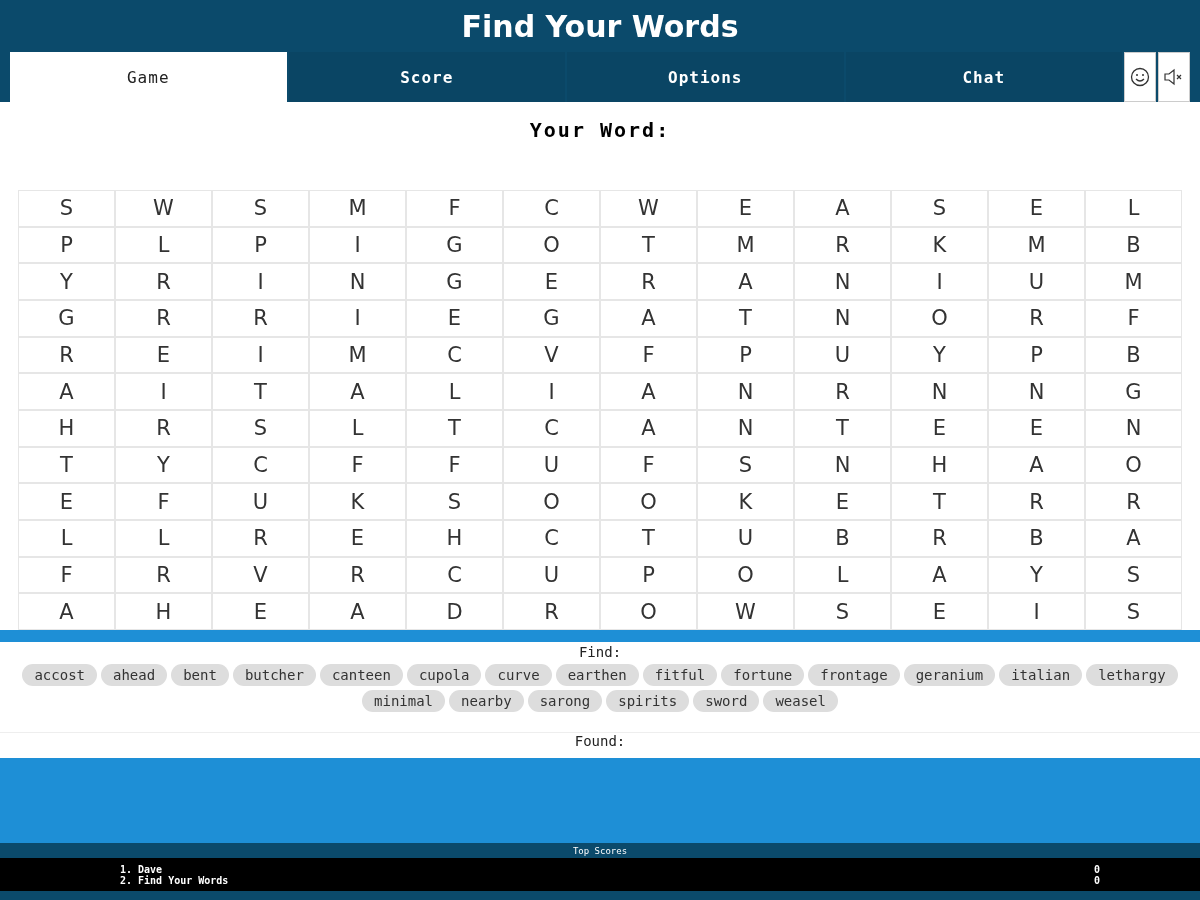  Describe the element at coordinates (1036, 575) in the screenshot. I see `letter-cell: Y` at that location.